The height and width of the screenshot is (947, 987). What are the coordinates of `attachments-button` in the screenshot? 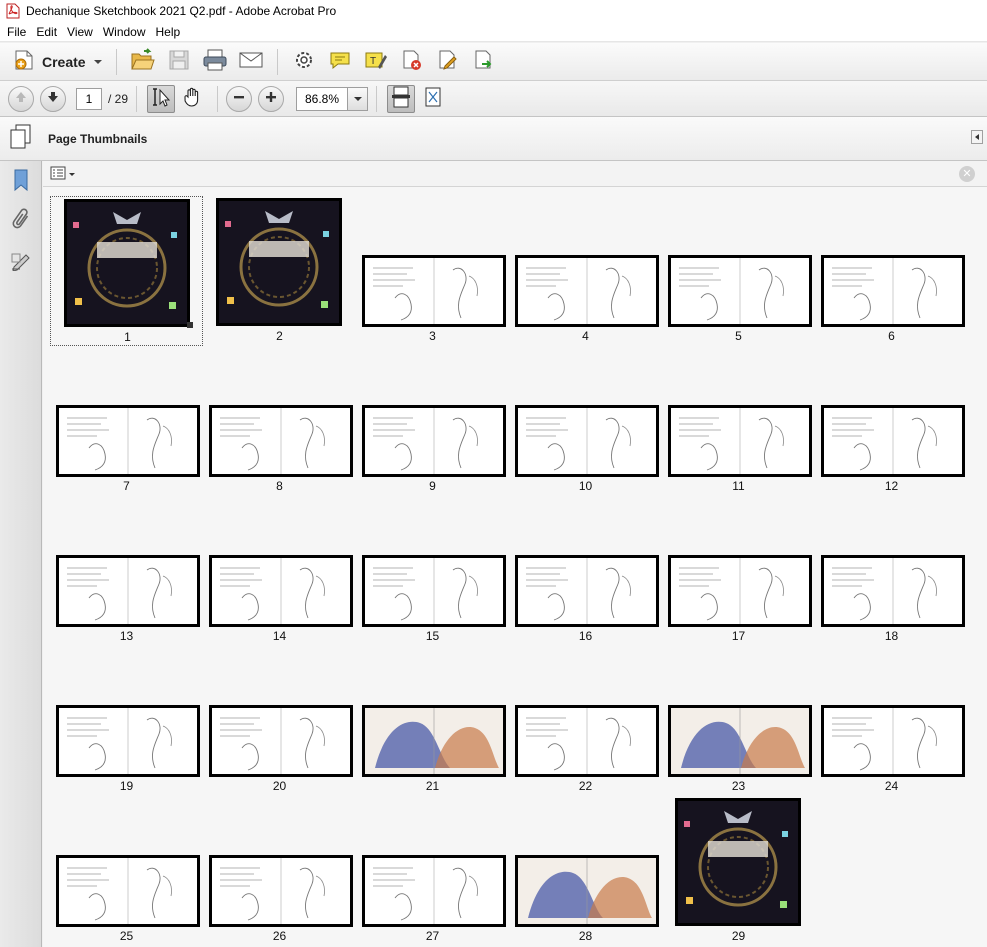 It's located at (21, 221).